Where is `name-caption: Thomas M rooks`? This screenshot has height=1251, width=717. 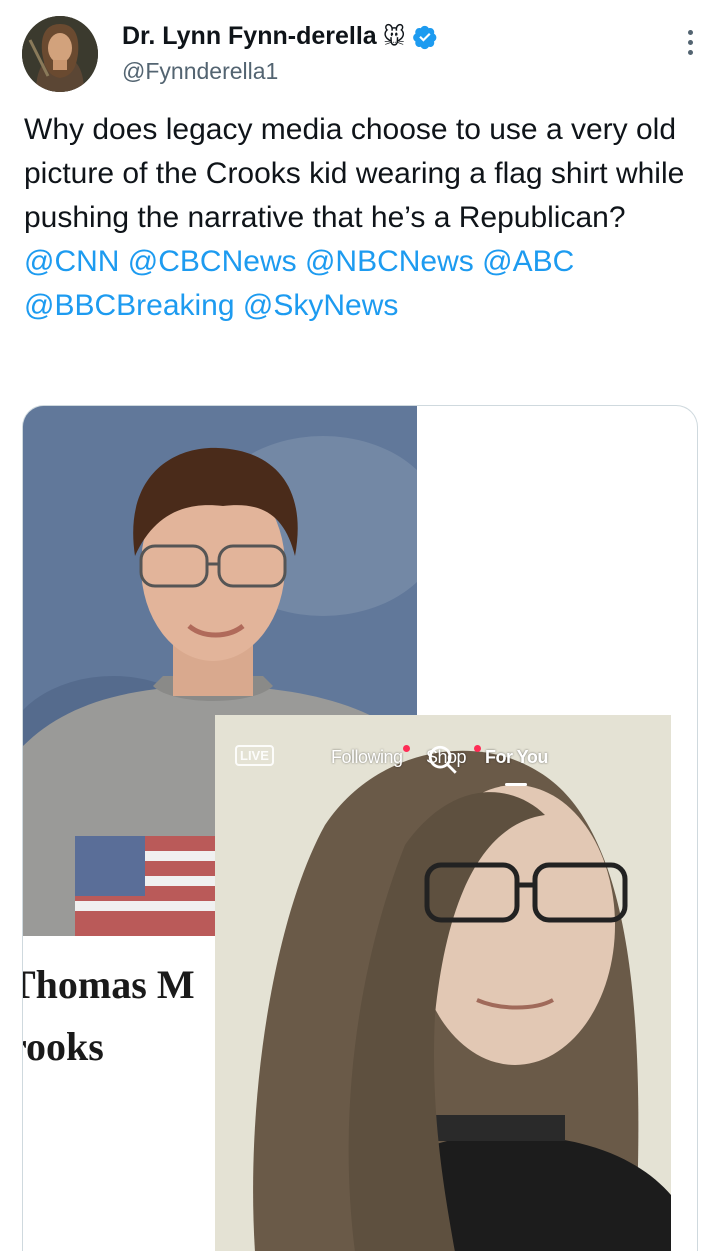
name-caption: Thomas M rooks is located at coordinates (108, 1016).